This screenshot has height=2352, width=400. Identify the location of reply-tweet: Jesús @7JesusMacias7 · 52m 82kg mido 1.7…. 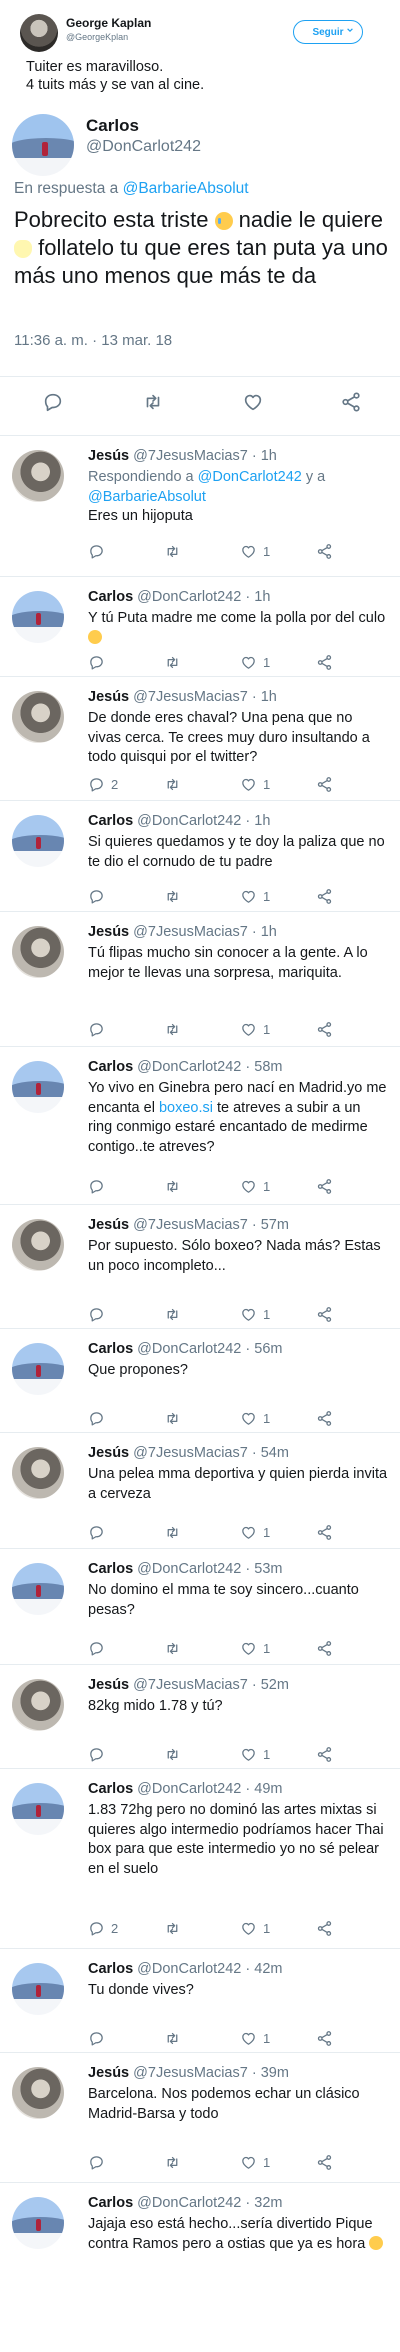
(200, 1717).